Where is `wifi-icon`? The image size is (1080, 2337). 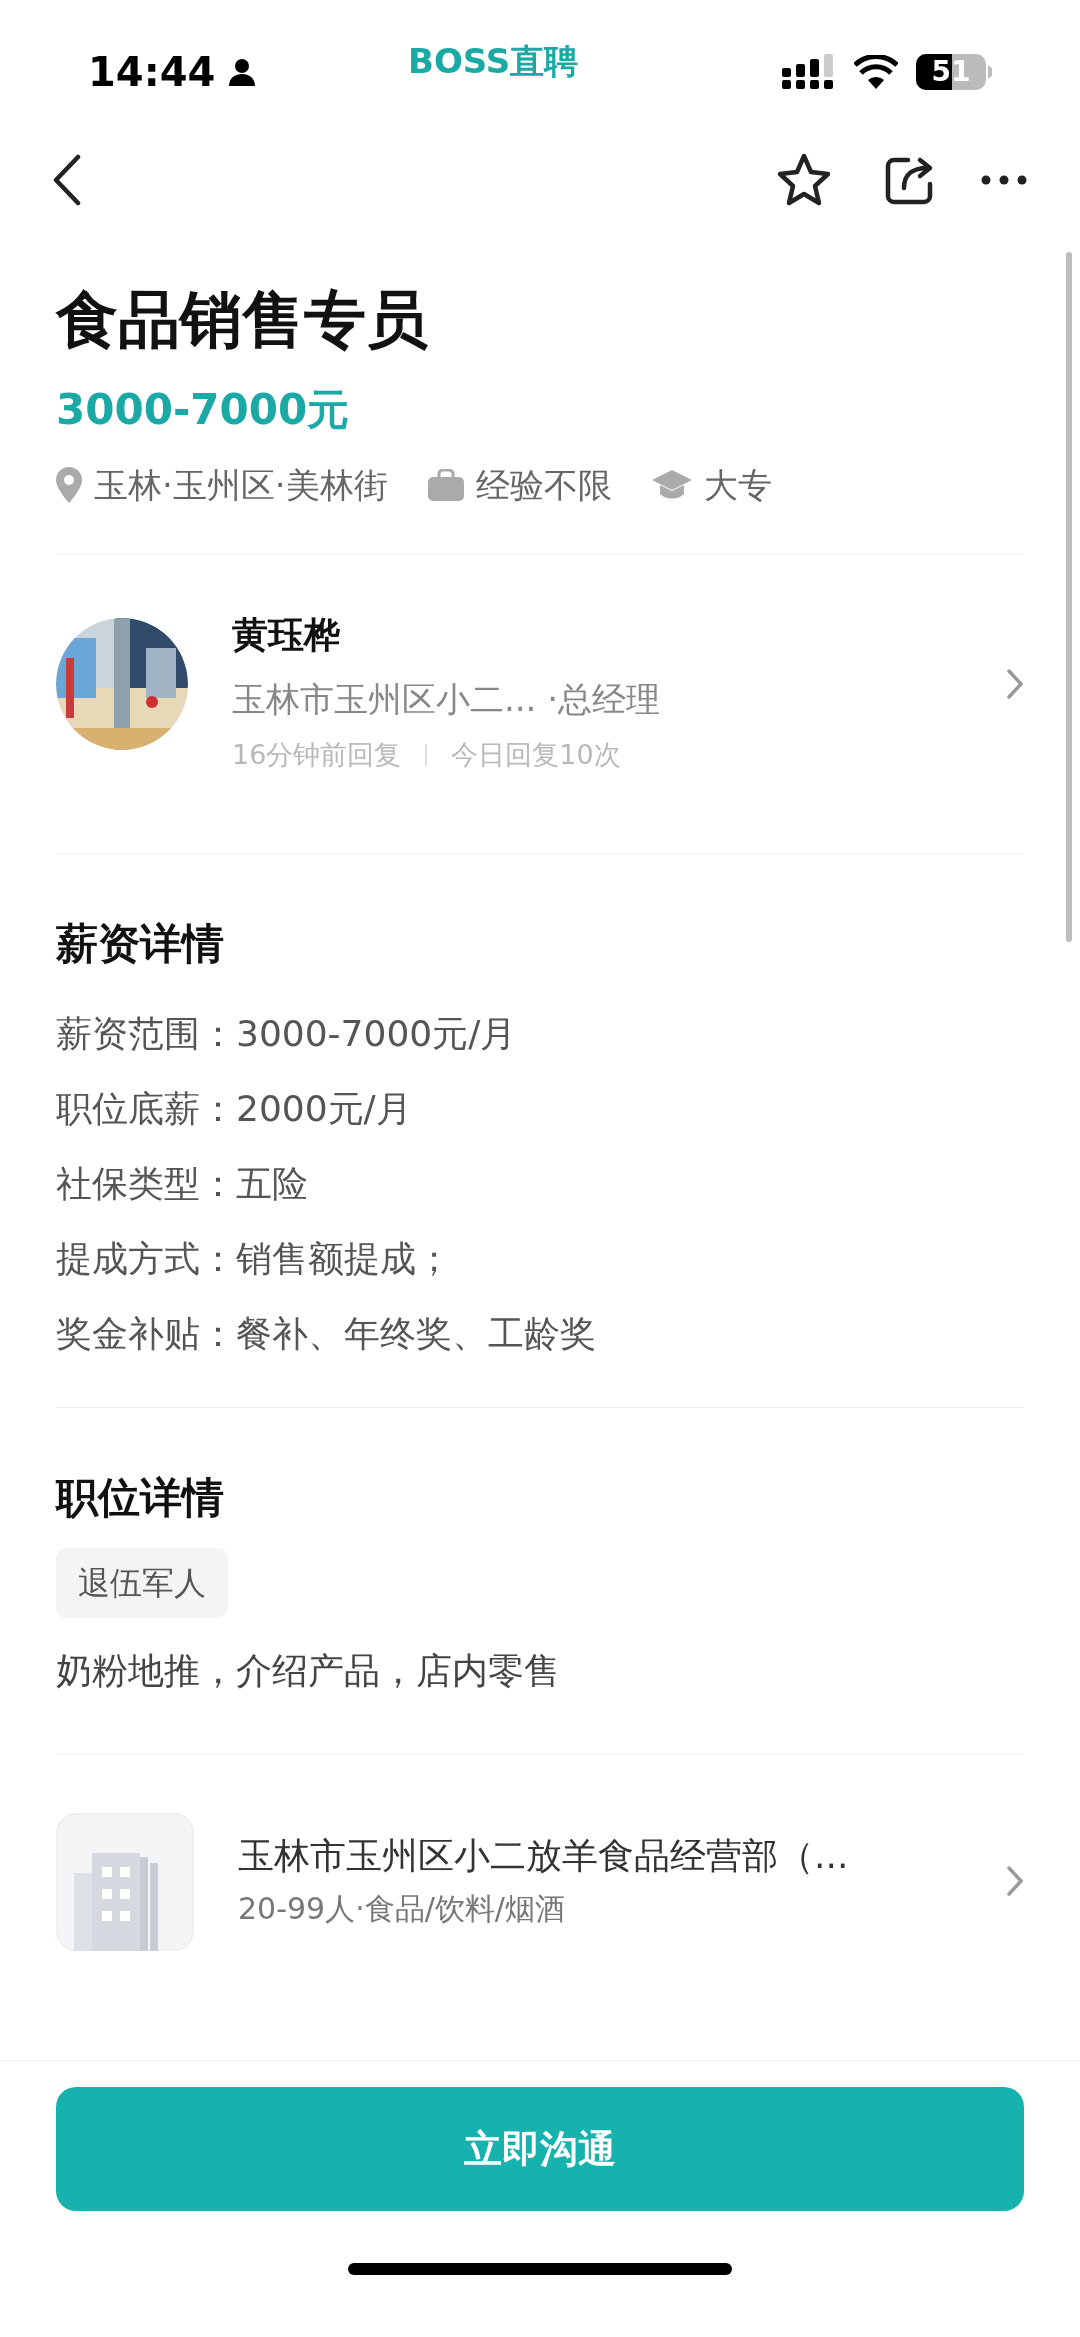 wifi-icon is located at coordinates (876, 72).